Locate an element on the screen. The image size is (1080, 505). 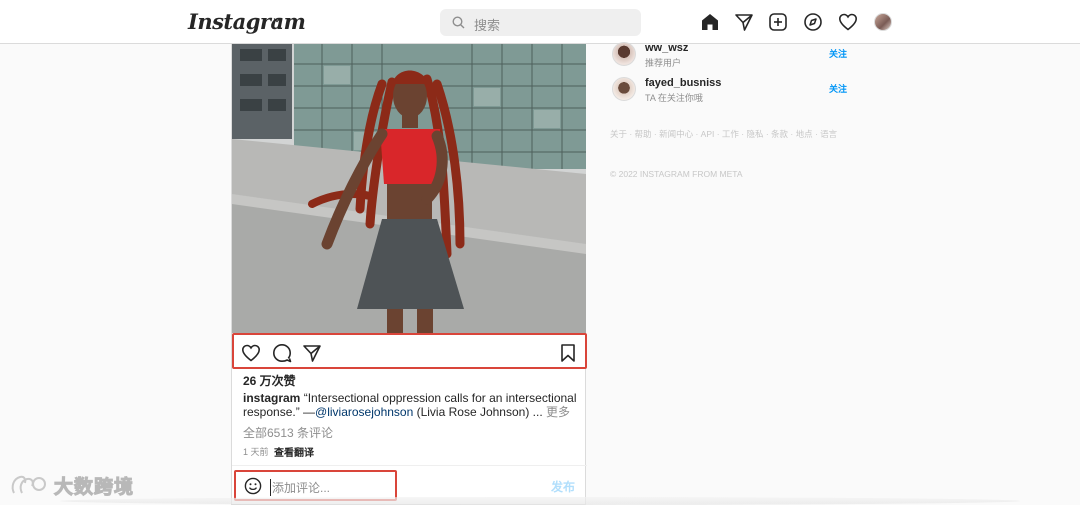
bookmark-icon is located at coordinates (568, 353).